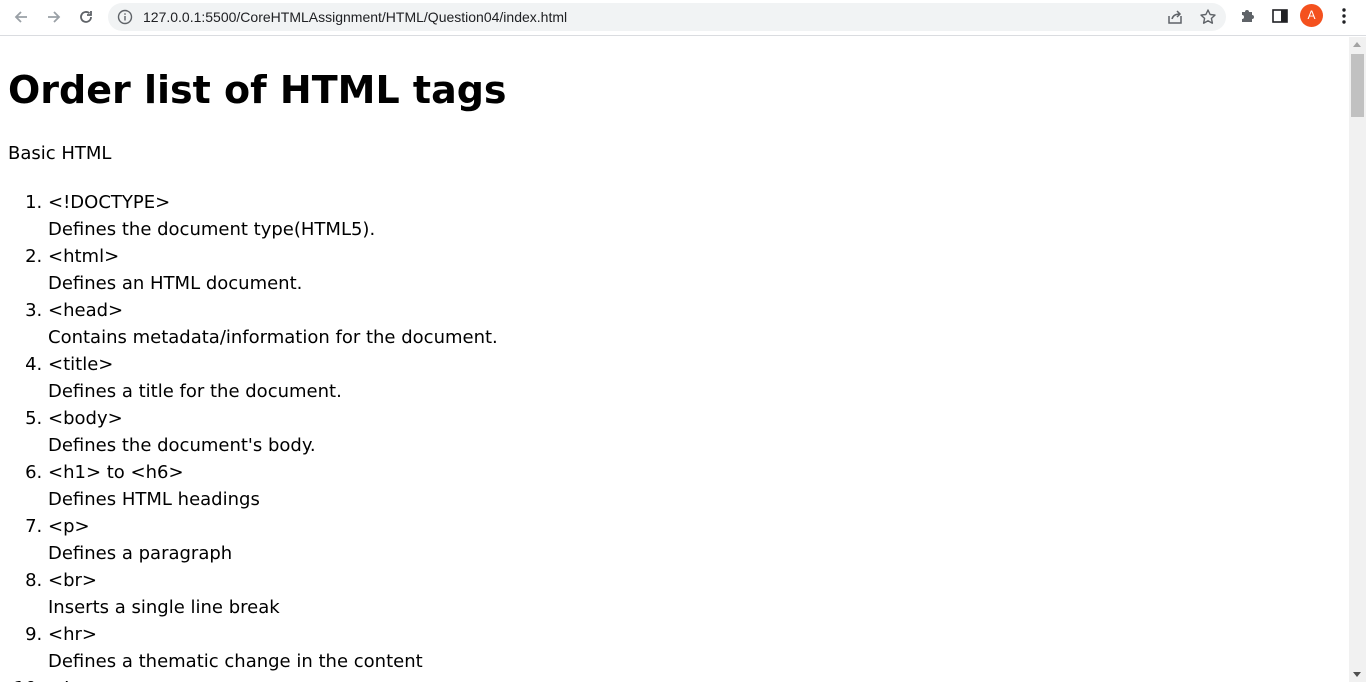 The width and height of the screenshot is (1366, 682). I want to click on reload-button, so click(86, 17).